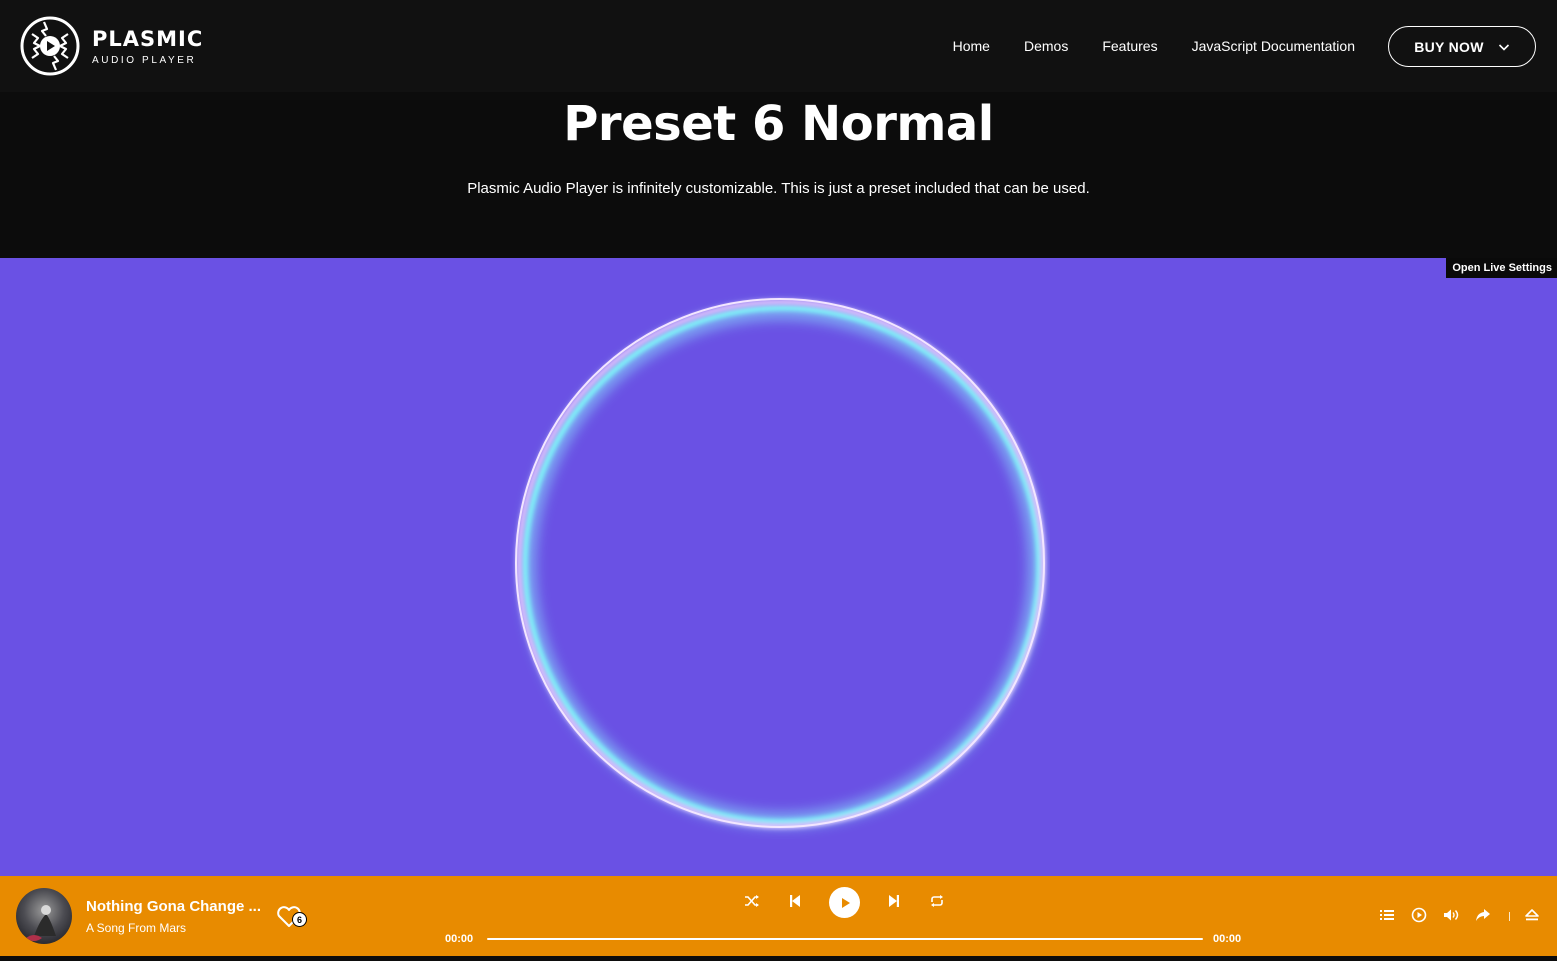  I want to click on brand-logo: PLASMIC AUDIO PLAYER, so click(111, 46).